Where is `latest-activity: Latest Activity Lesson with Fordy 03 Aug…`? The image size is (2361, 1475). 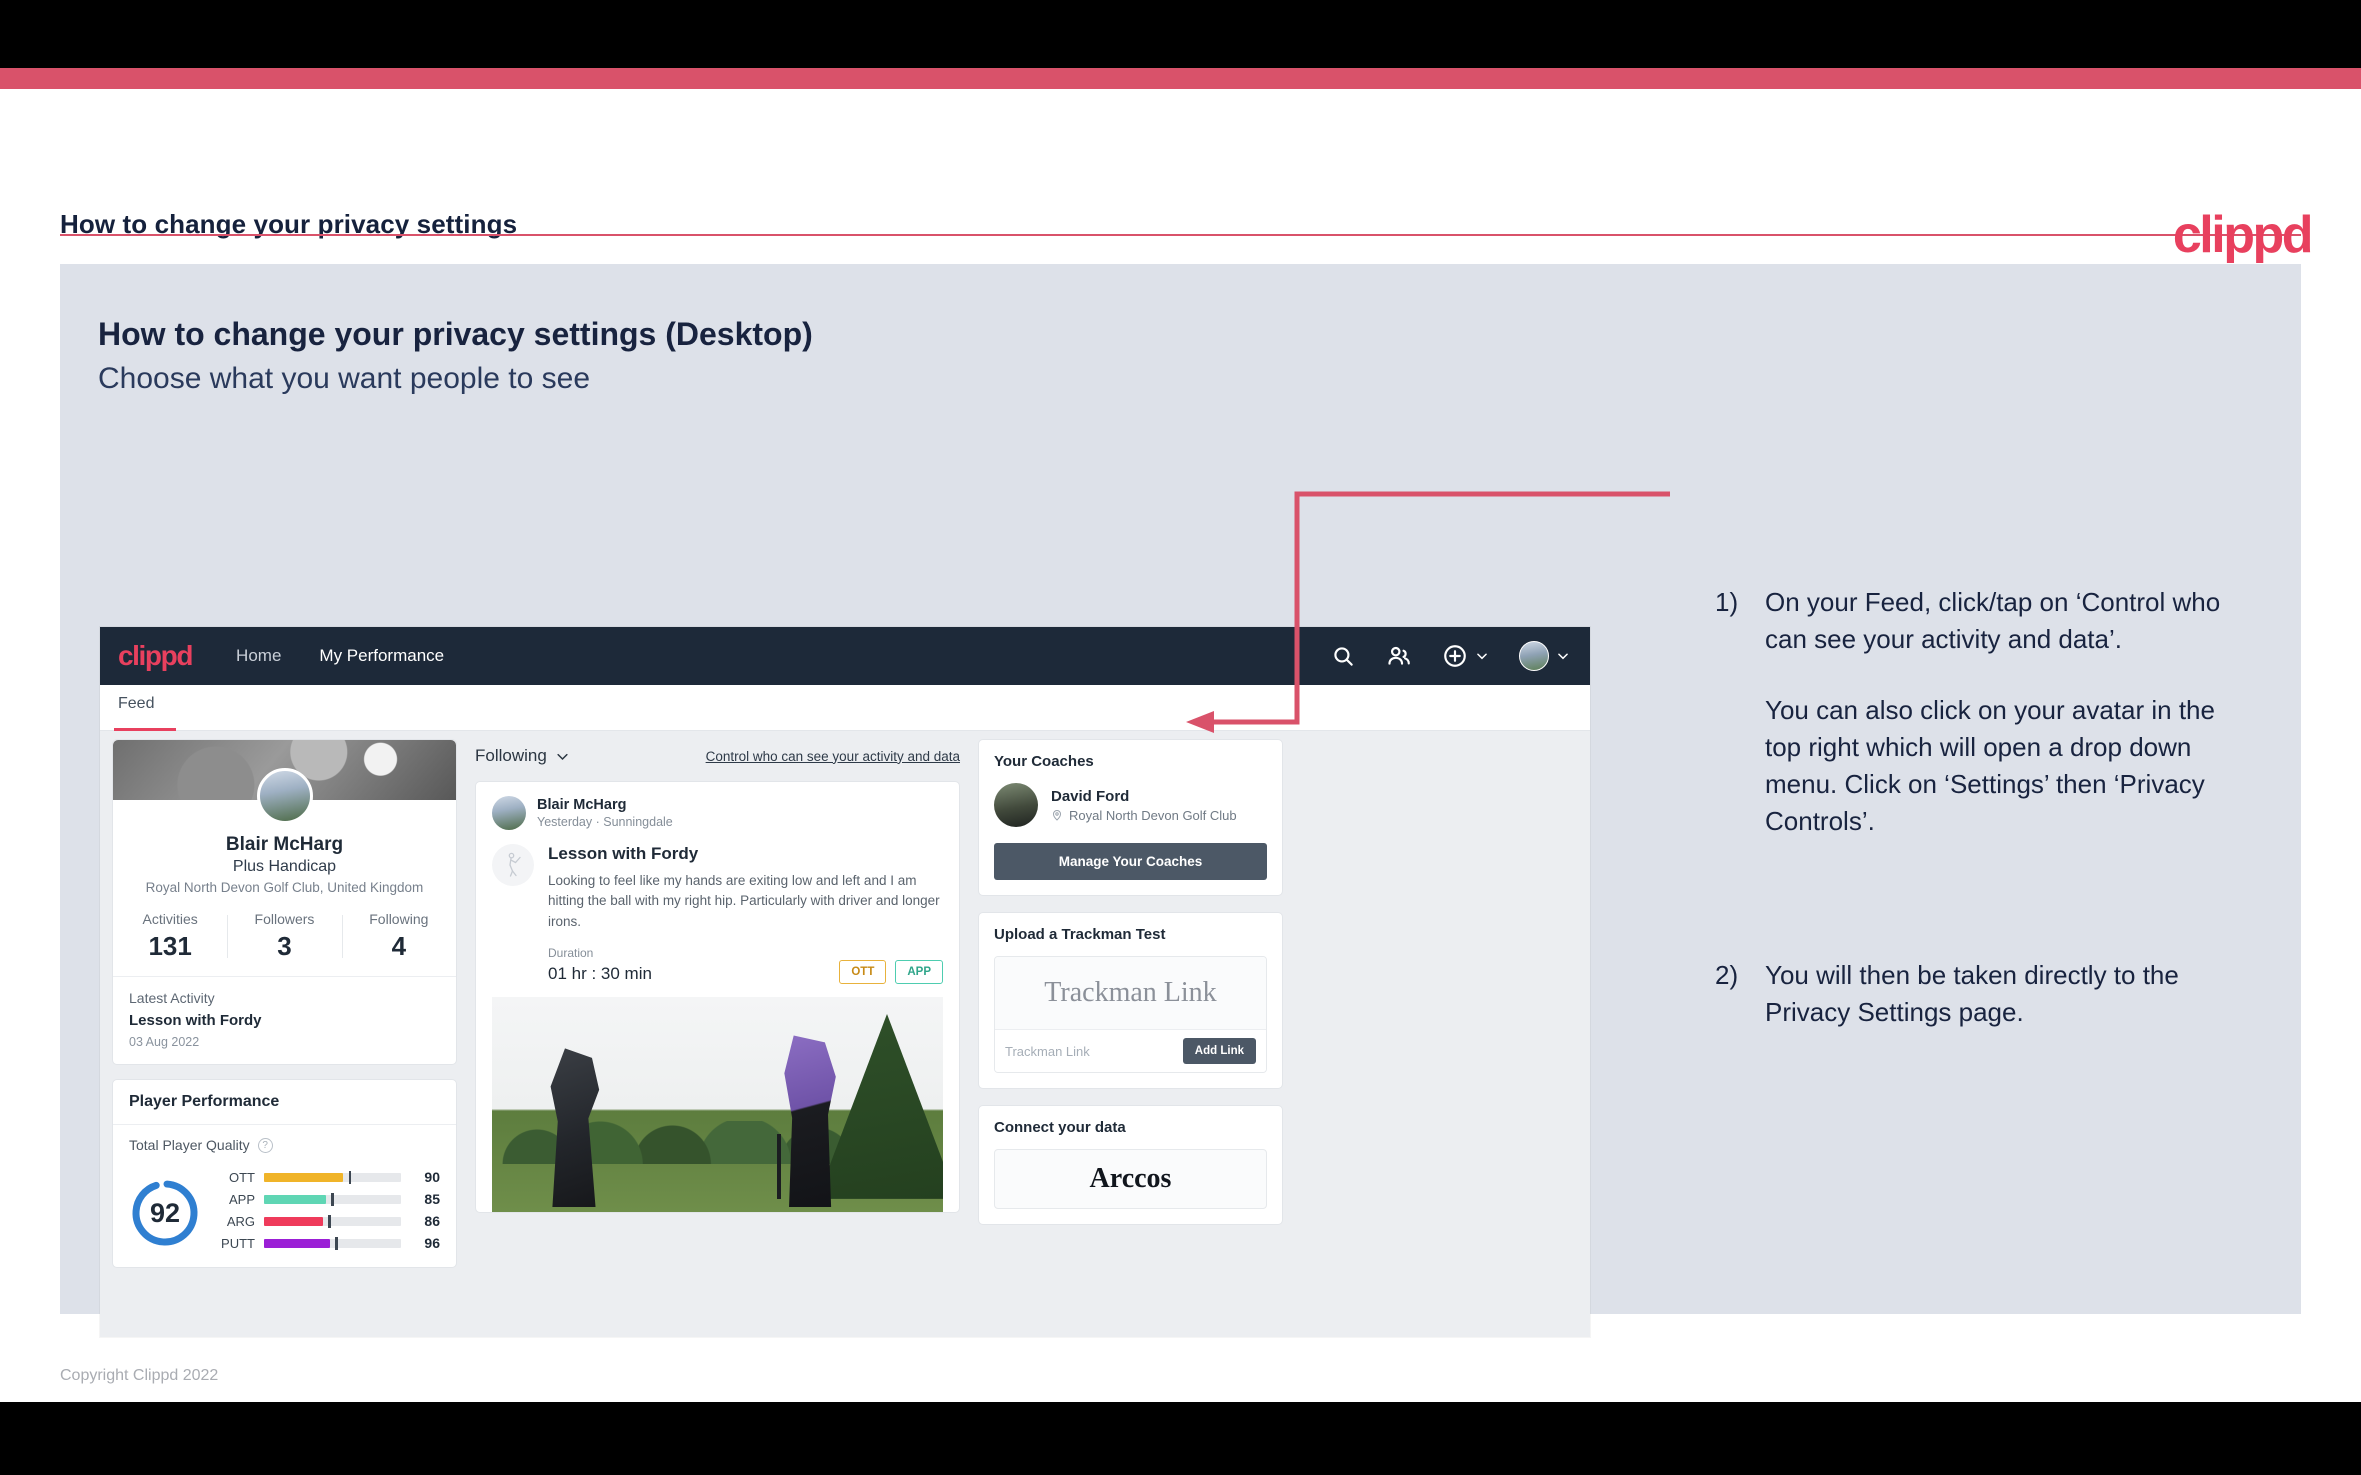 latest-activity: Latest Activity Lesson with Fordy 03 Aug… is located at coordinates (284, 1020).